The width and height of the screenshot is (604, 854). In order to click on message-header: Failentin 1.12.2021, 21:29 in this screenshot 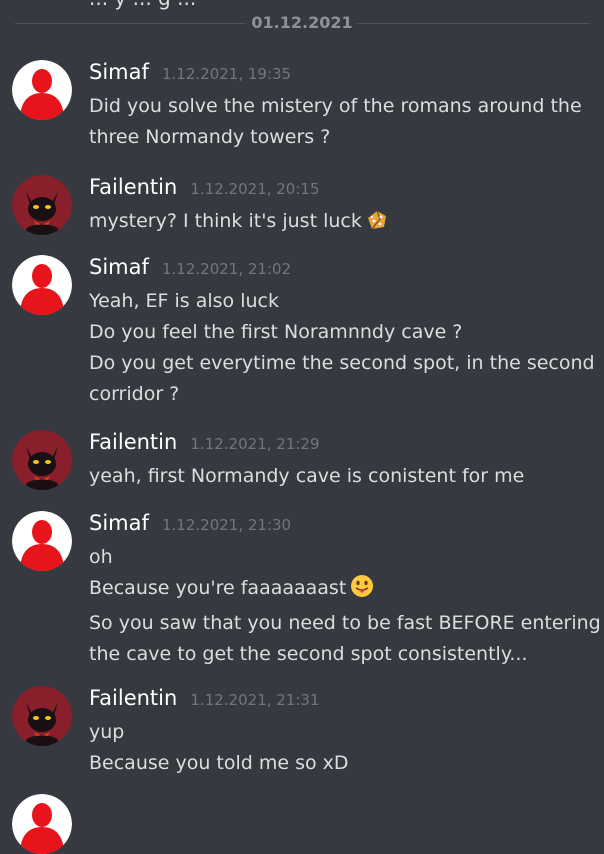, I will do `click(204, 445)`.